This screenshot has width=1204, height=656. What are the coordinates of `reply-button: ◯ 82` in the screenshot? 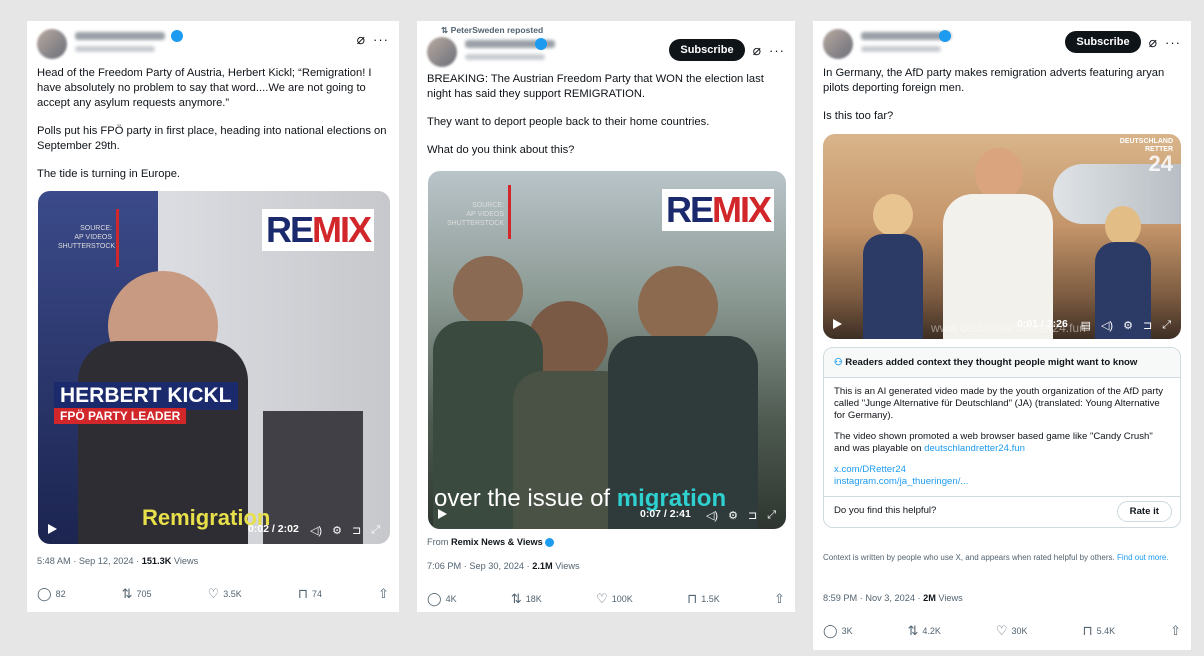 It's located at (51, 594).